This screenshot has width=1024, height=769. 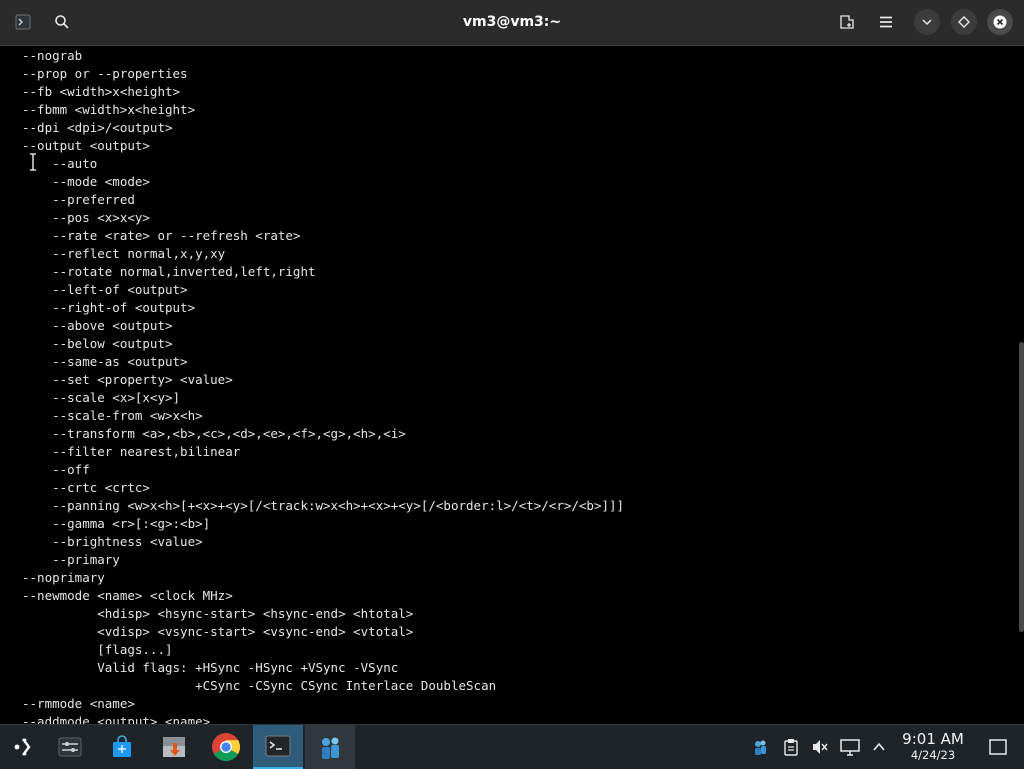 What do you see at coordinates (512, 746) in the screenshot?
I see `taskbar: 9:01 AM 4/24/23` at bounding box center [512, 746].